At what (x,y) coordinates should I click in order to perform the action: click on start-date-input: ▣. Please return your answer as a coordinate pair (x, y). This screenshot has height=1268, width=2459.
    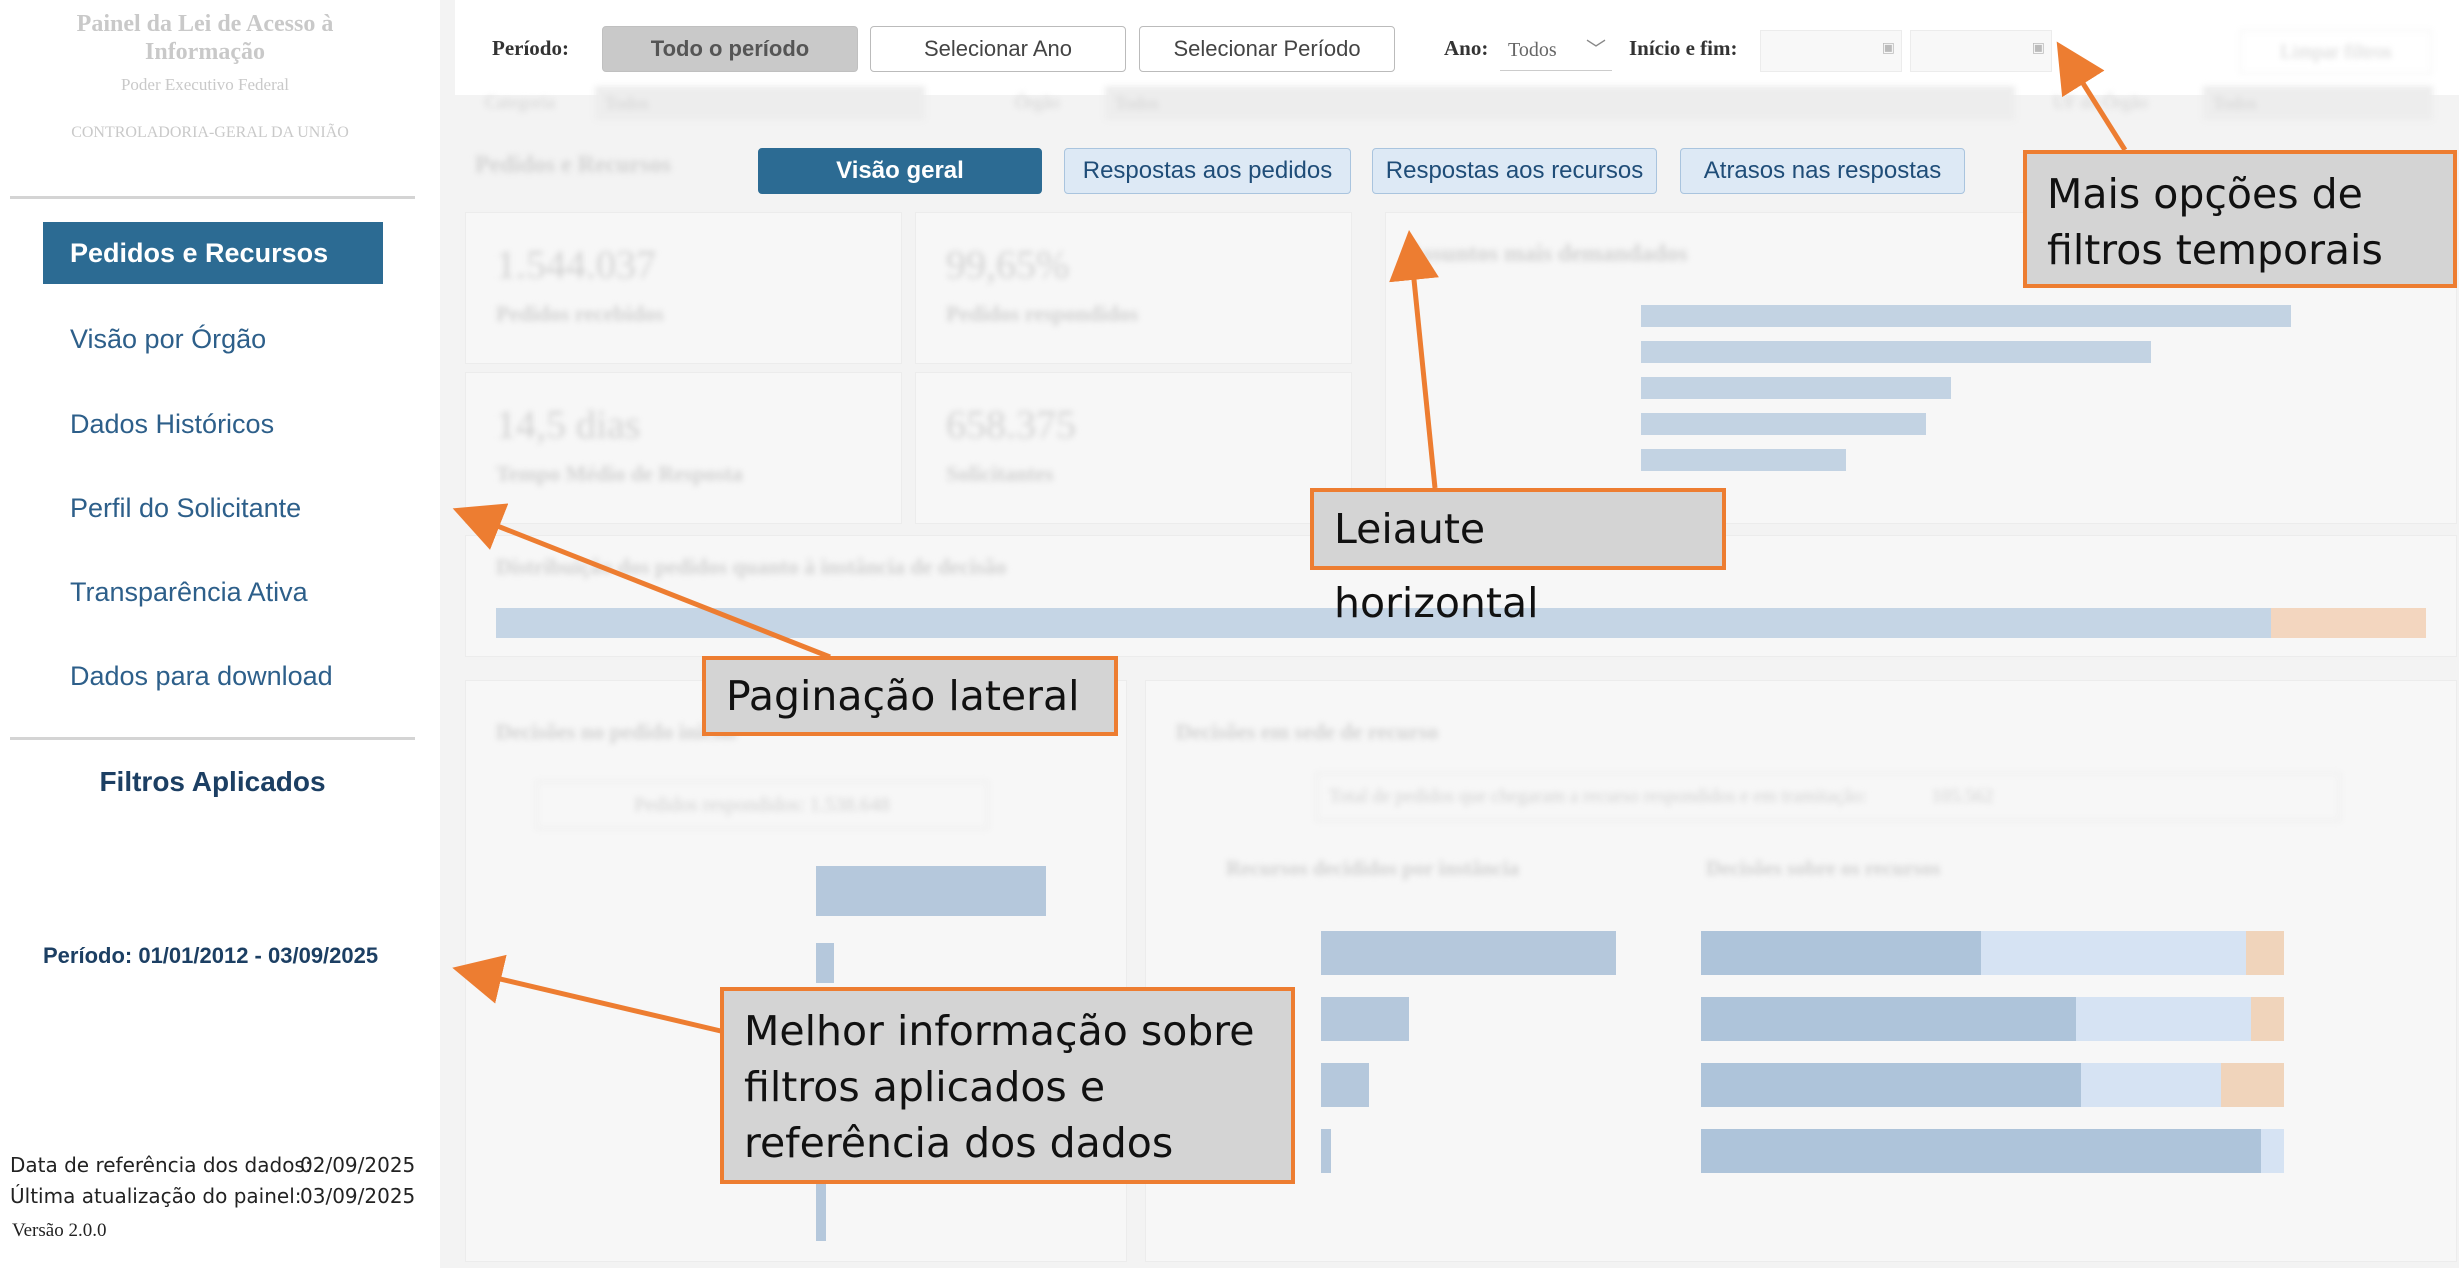
    Looking at the image, I should click on (1831, 51).